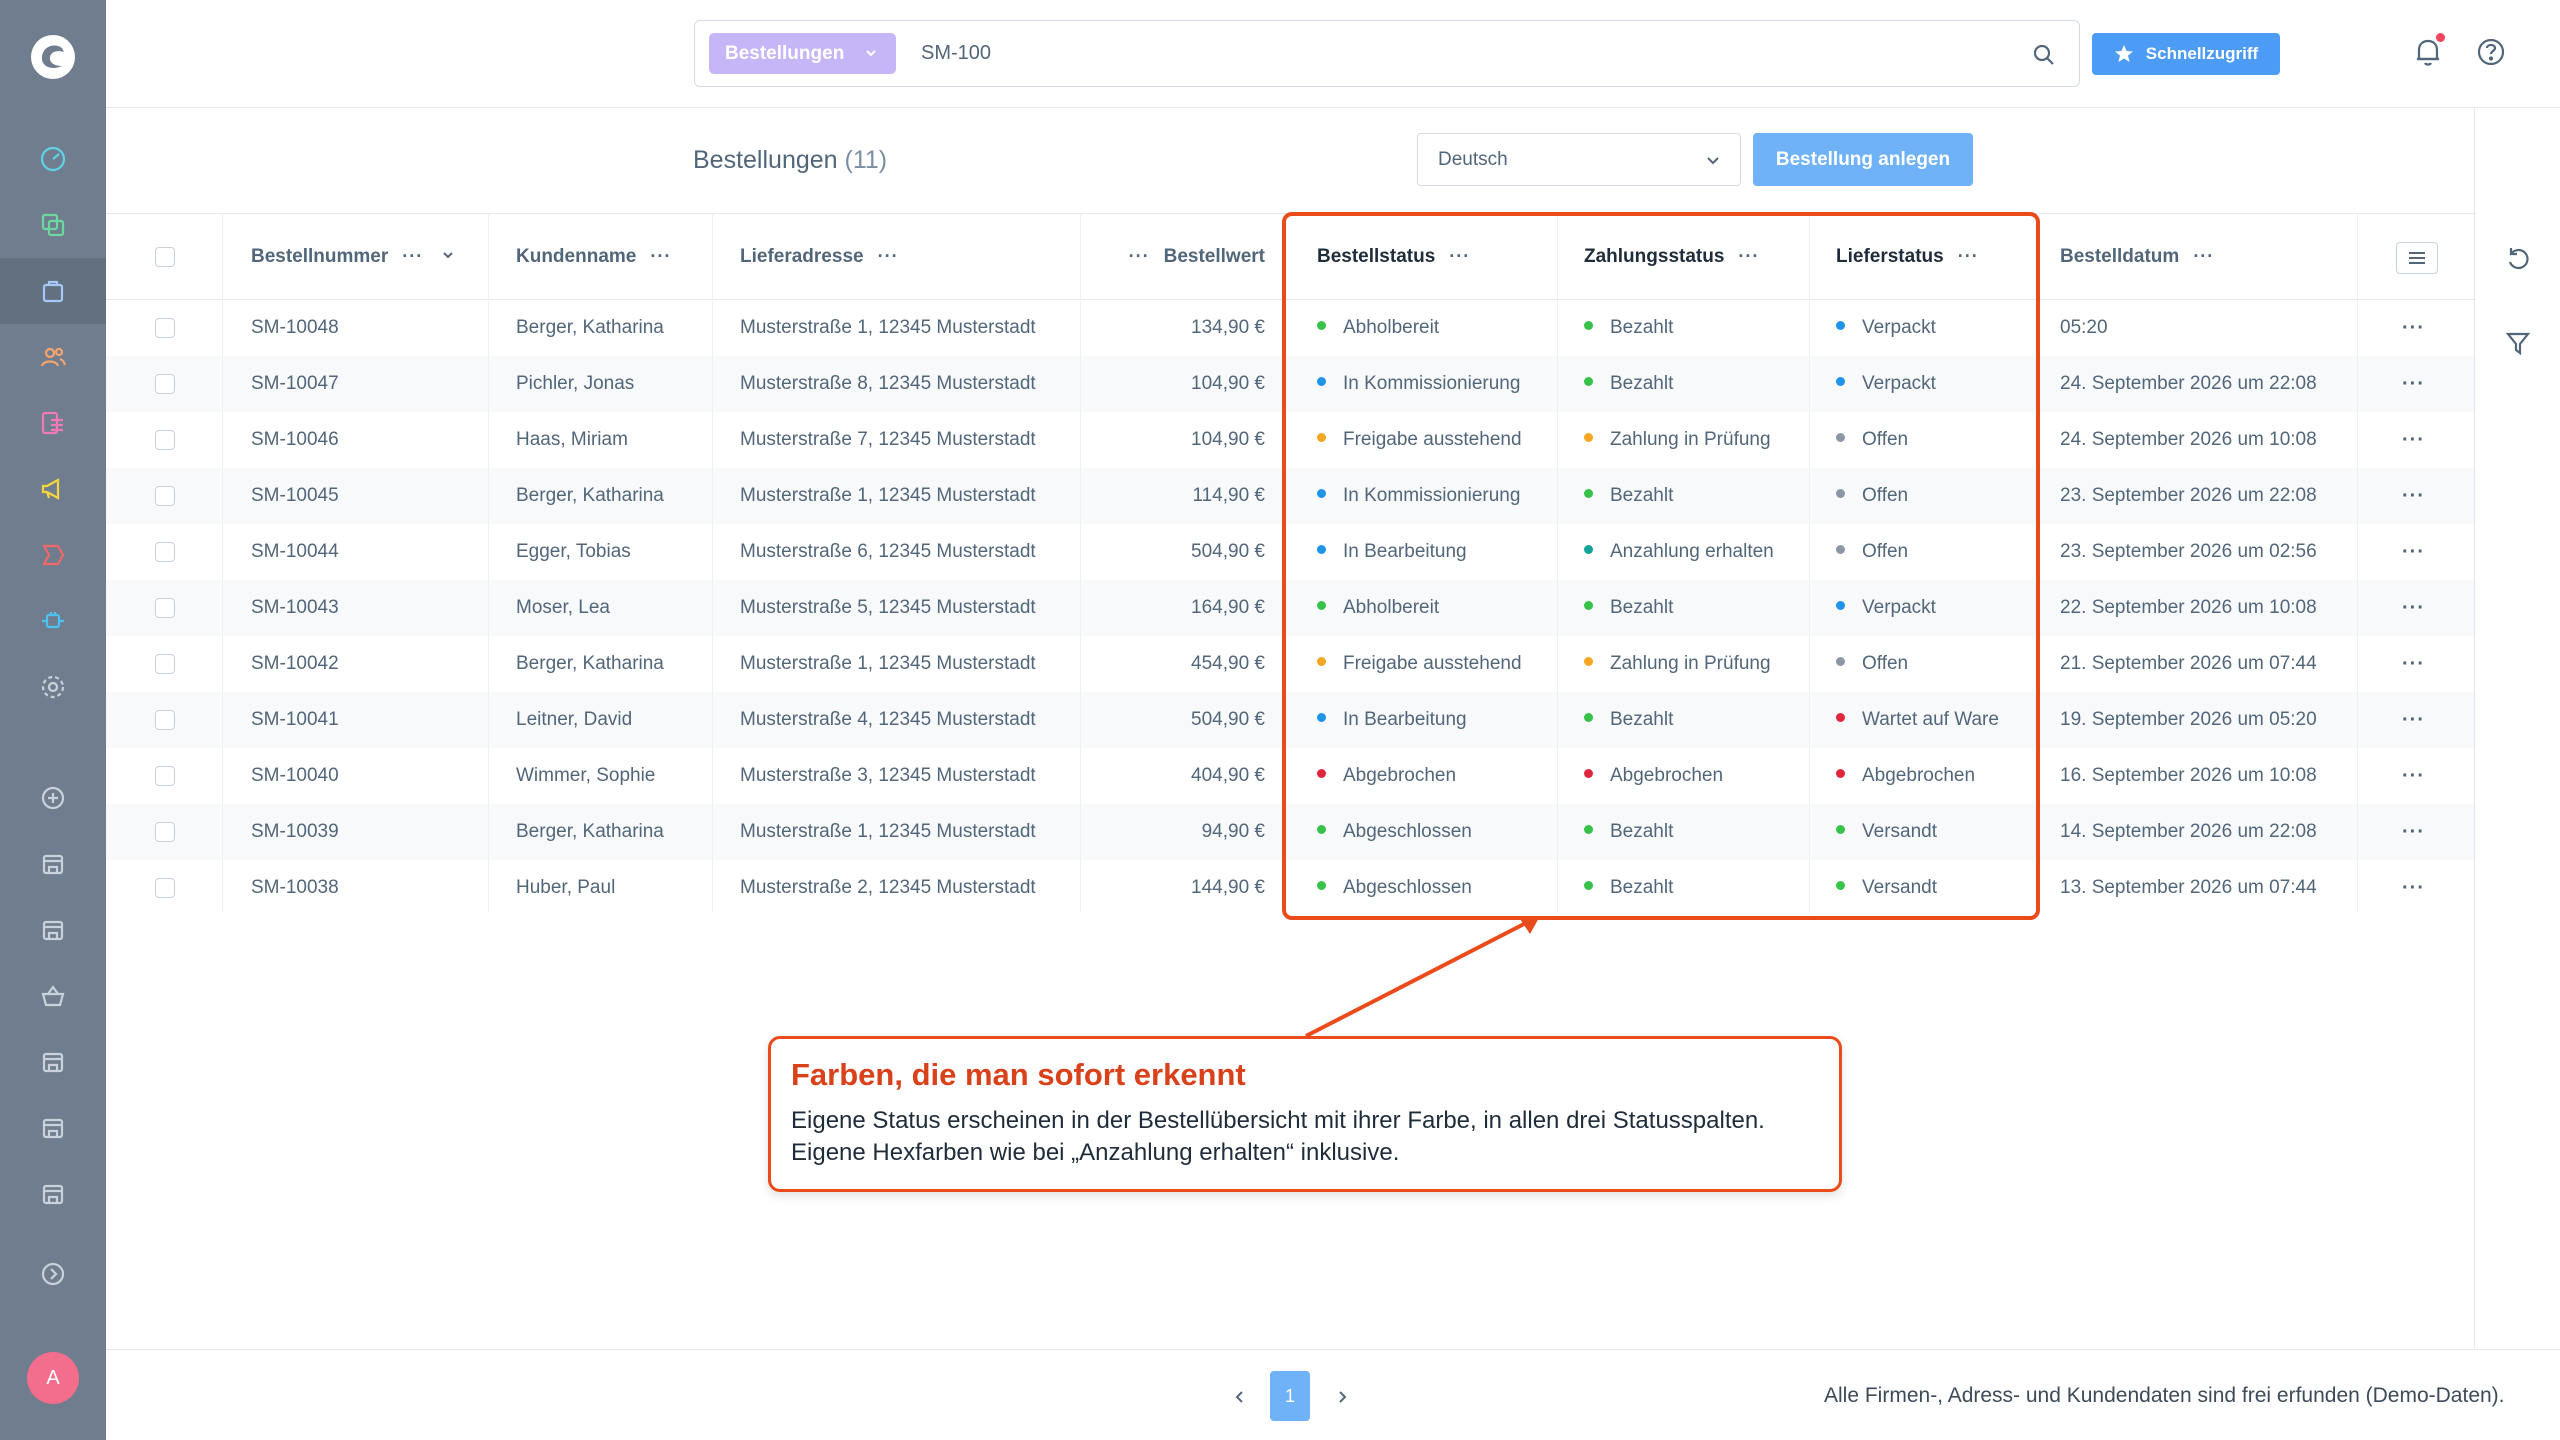  I want to click on sidebar-item-add-sales-channel, so click(53, 798).